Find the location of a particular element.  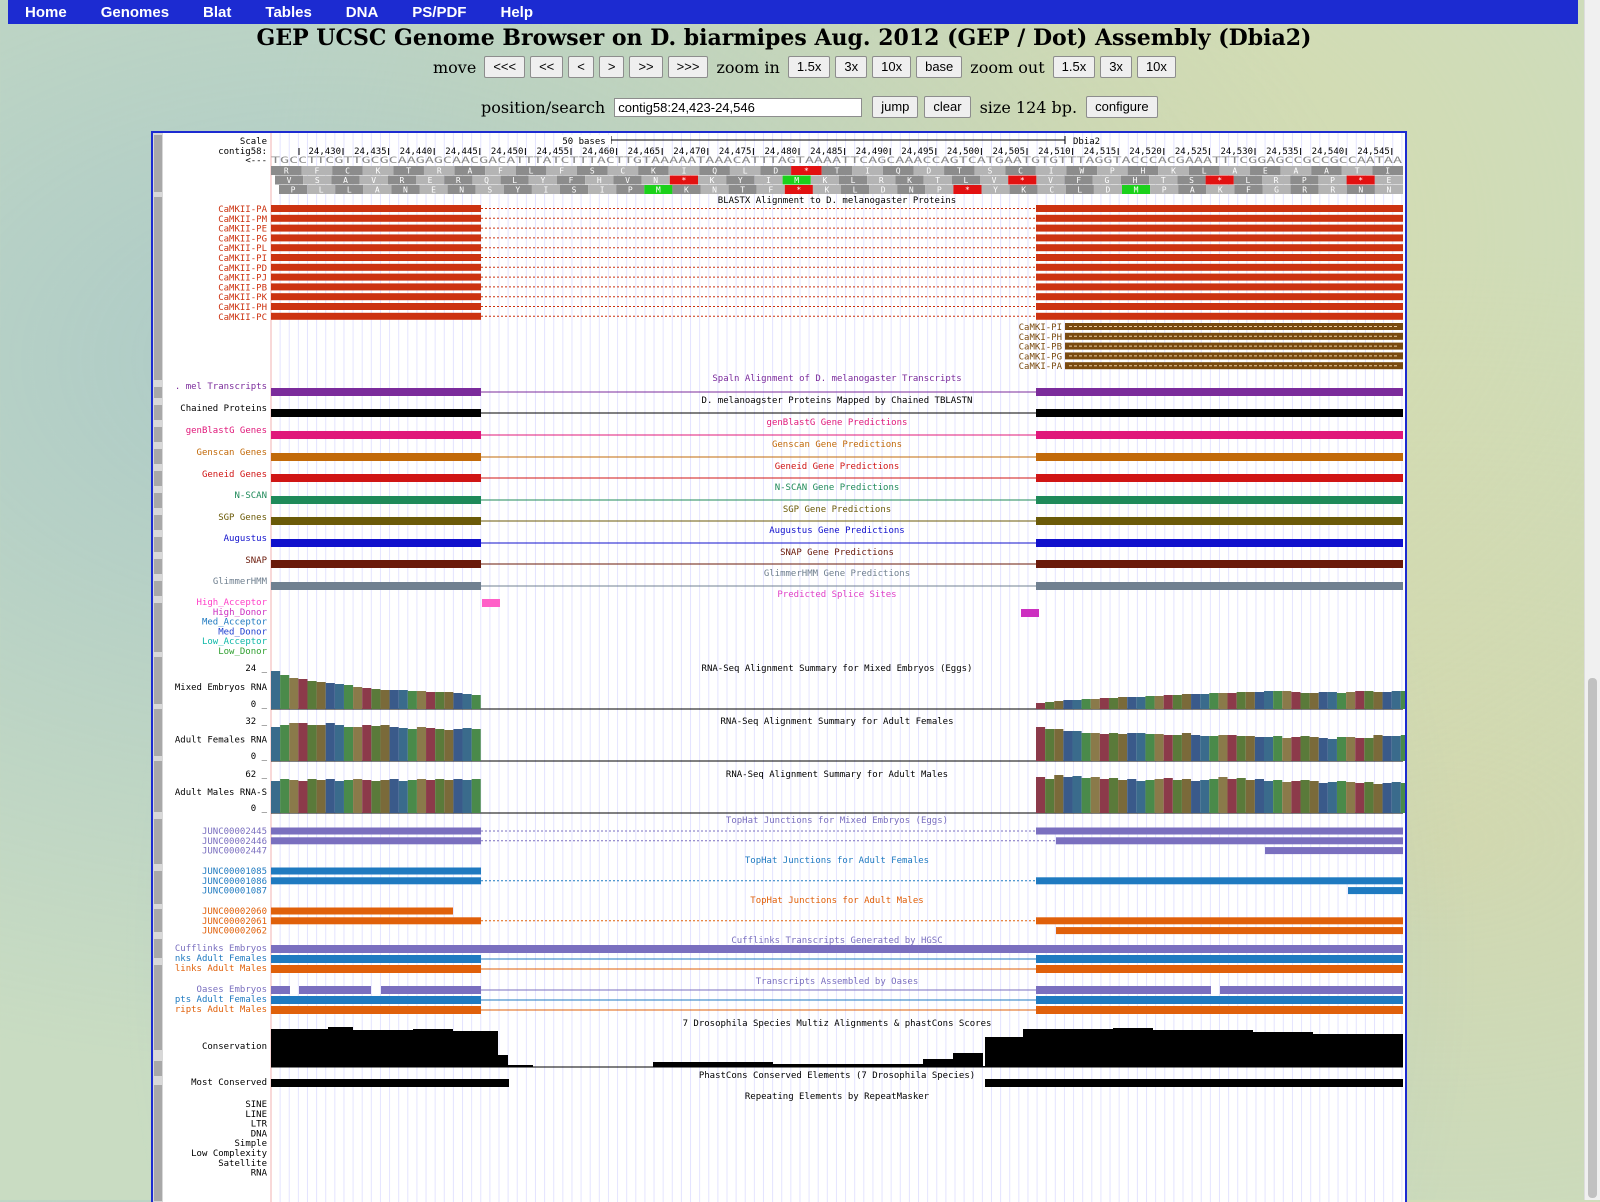

zoom-out-3x-button: 3x is located at coordinates (1116, 67).